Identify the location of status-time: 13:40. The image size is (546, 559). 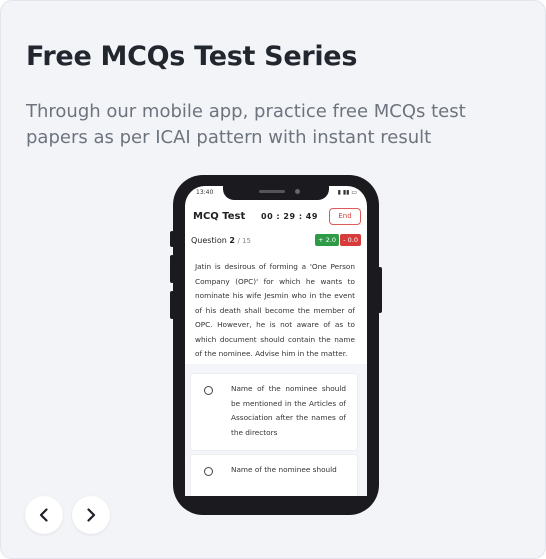
(205, 192).